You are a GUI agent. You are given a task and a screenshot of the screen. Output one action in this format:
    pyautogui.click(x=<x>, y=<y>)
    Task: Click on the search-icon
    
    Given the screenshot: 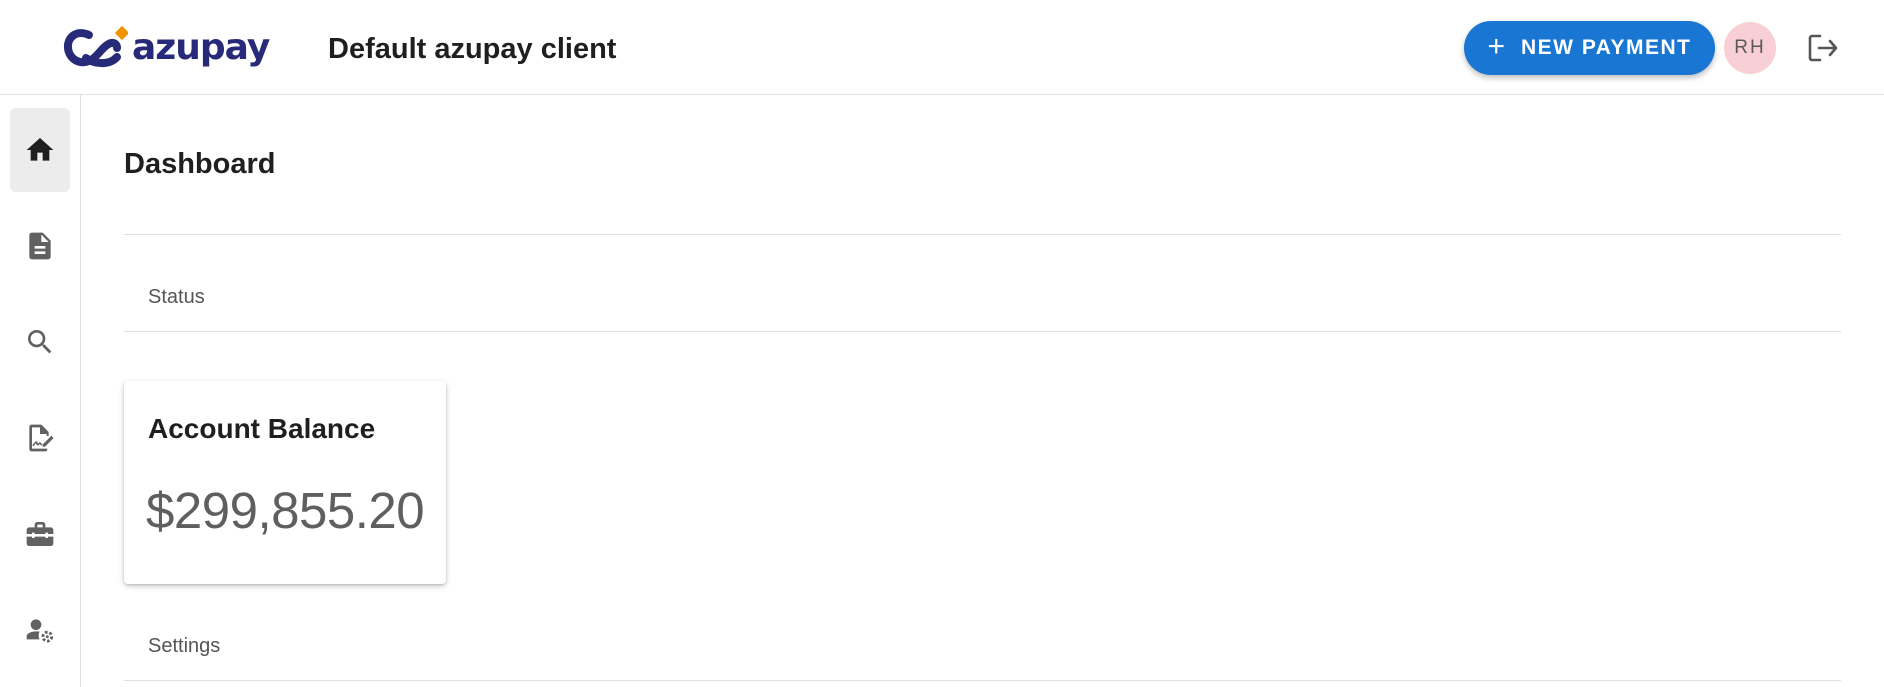 What is the action you would take?
    pyautogui.click(x=40, y=342)
    